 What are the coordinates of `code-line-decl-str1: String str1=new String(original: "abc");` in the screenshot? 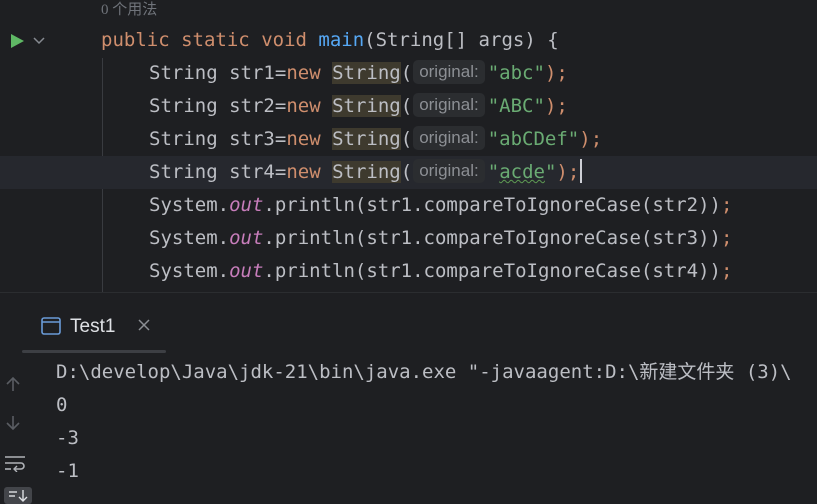 It's located at (408, 73).